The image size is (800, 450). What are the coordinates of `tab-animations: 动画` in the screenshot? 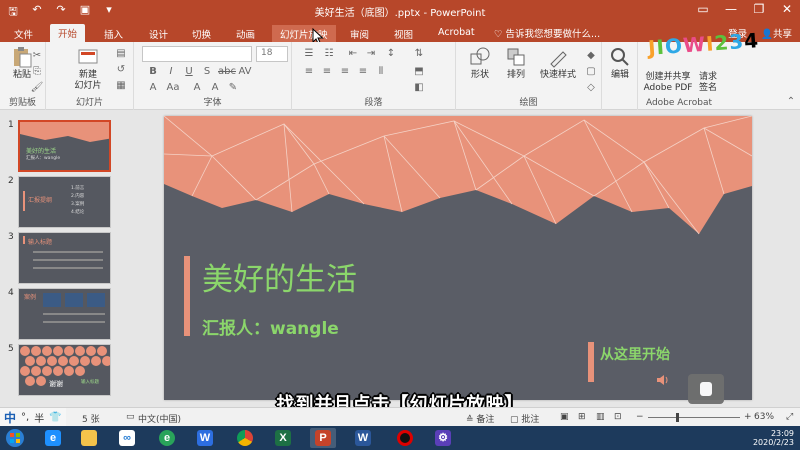 It's located at (245, 33).